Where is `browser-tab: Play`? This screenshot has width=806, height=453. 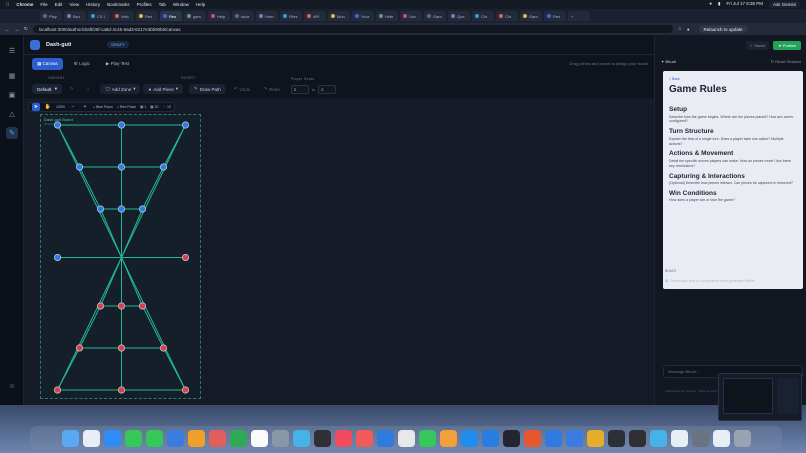 browser-tab: Play is located at coordinates (51, 16).